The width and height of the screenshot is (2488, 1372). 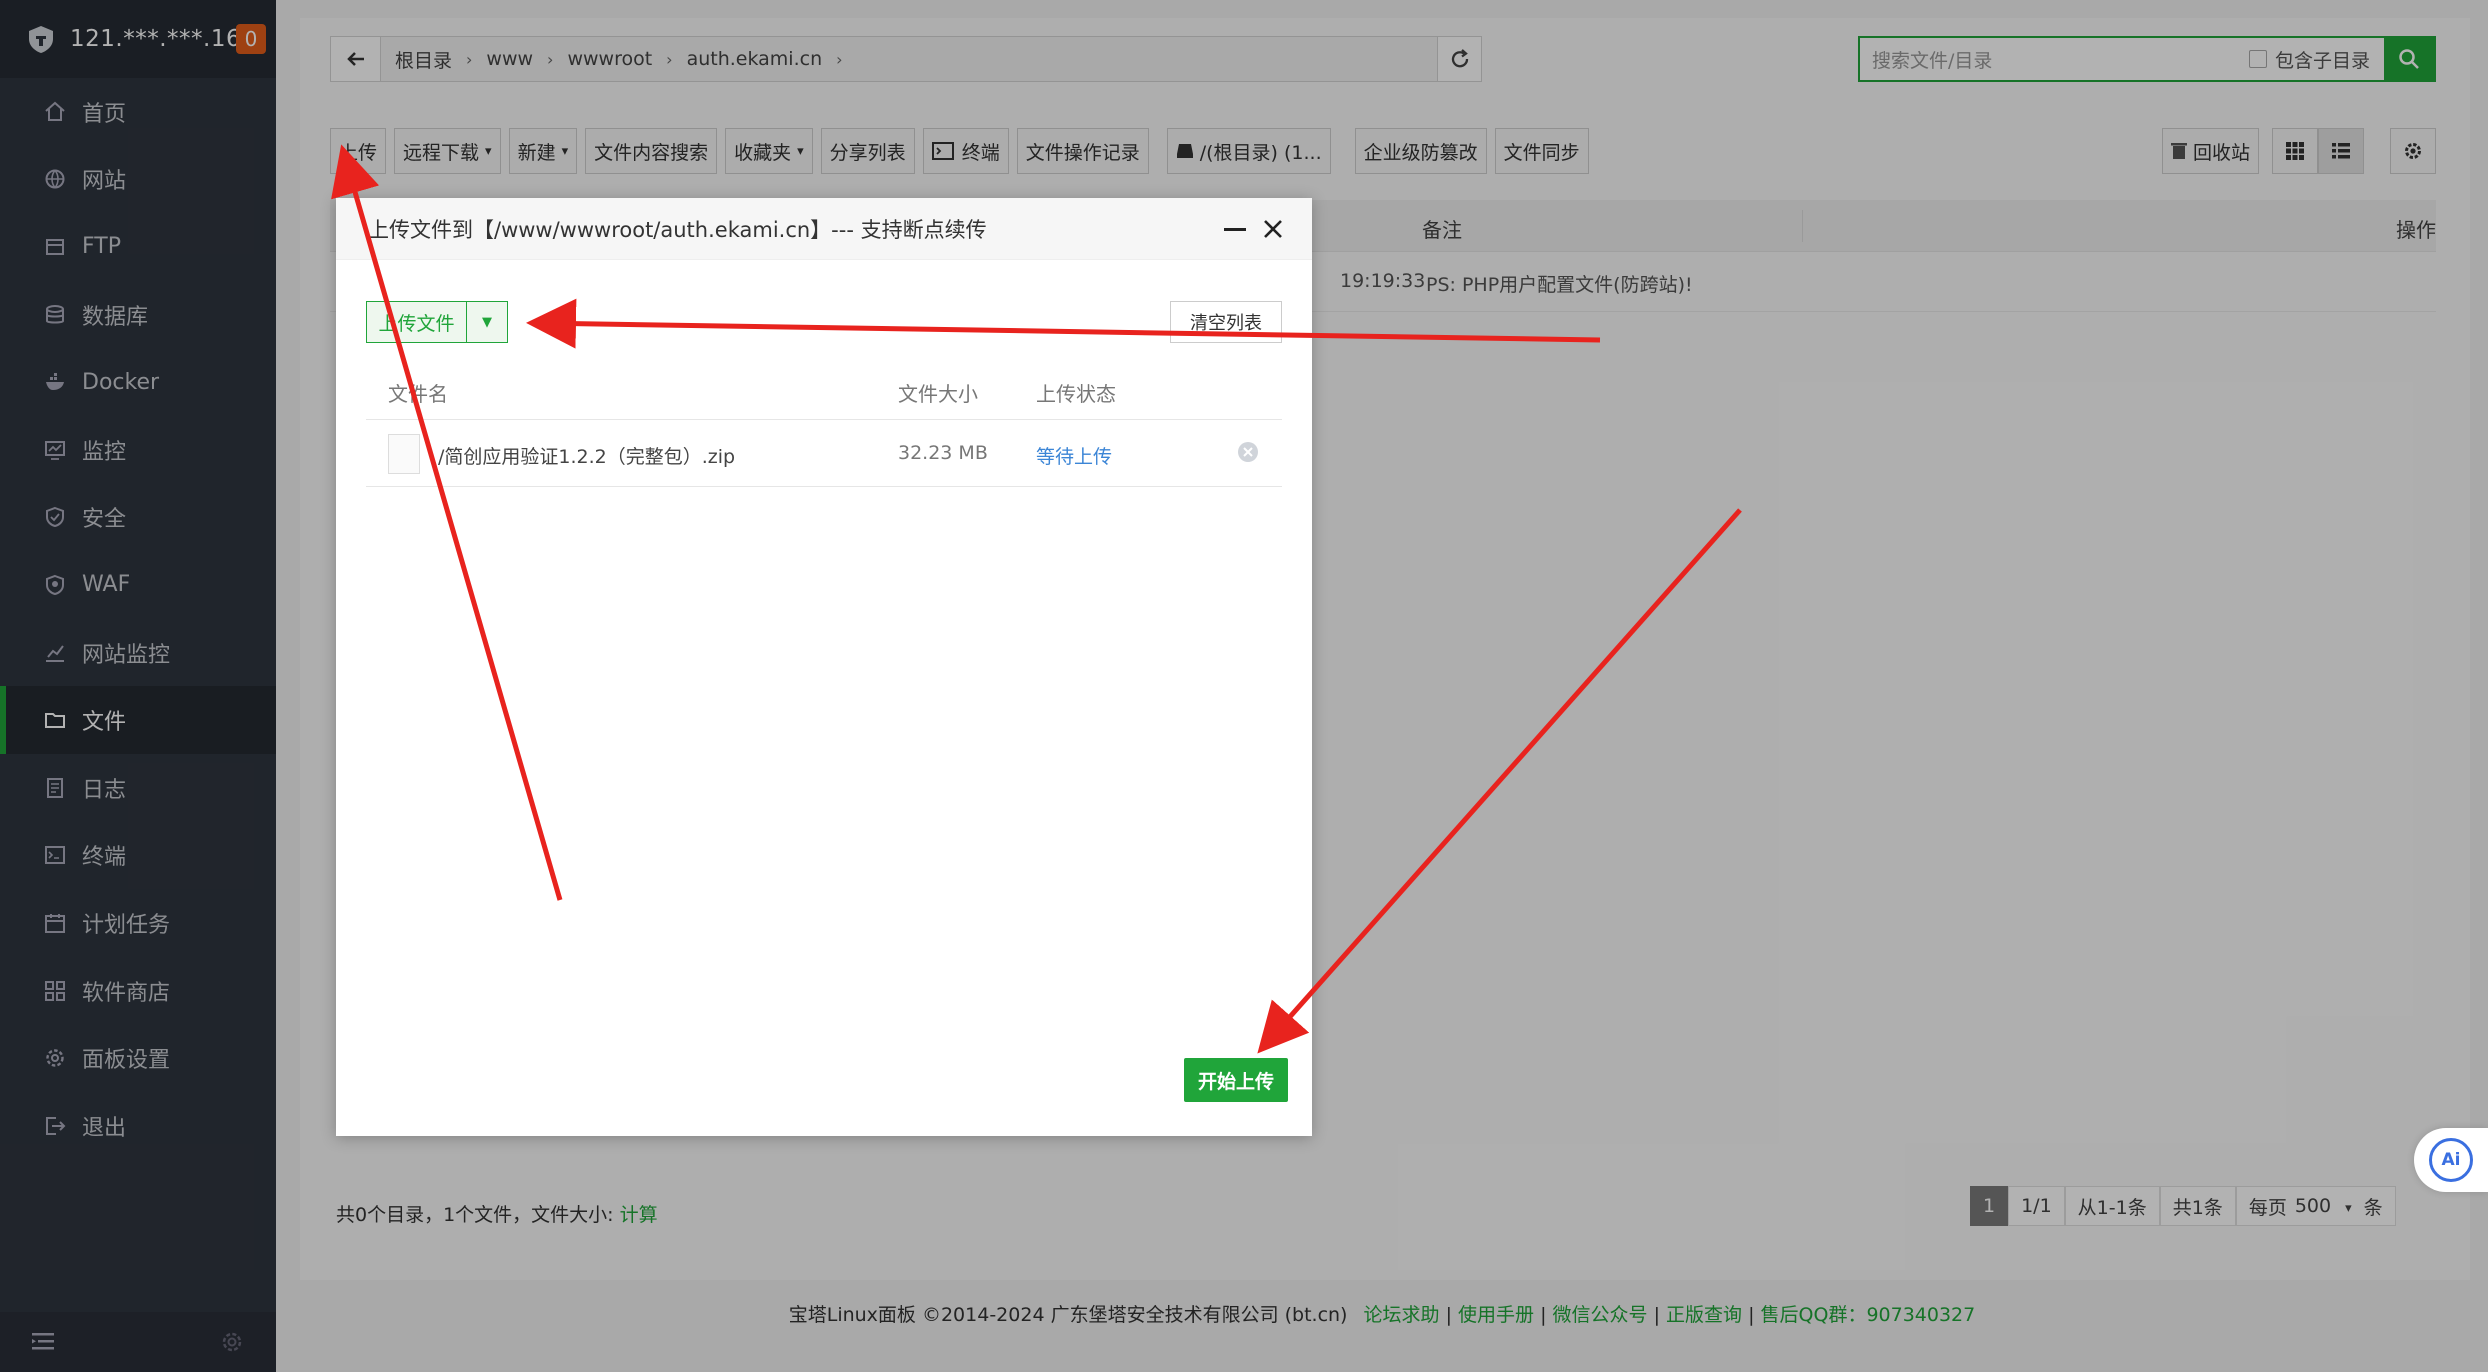 I want to click on upload-file-name: /简创应用验证1.2.2（完整包）.zip, so click(x=587, y=457).